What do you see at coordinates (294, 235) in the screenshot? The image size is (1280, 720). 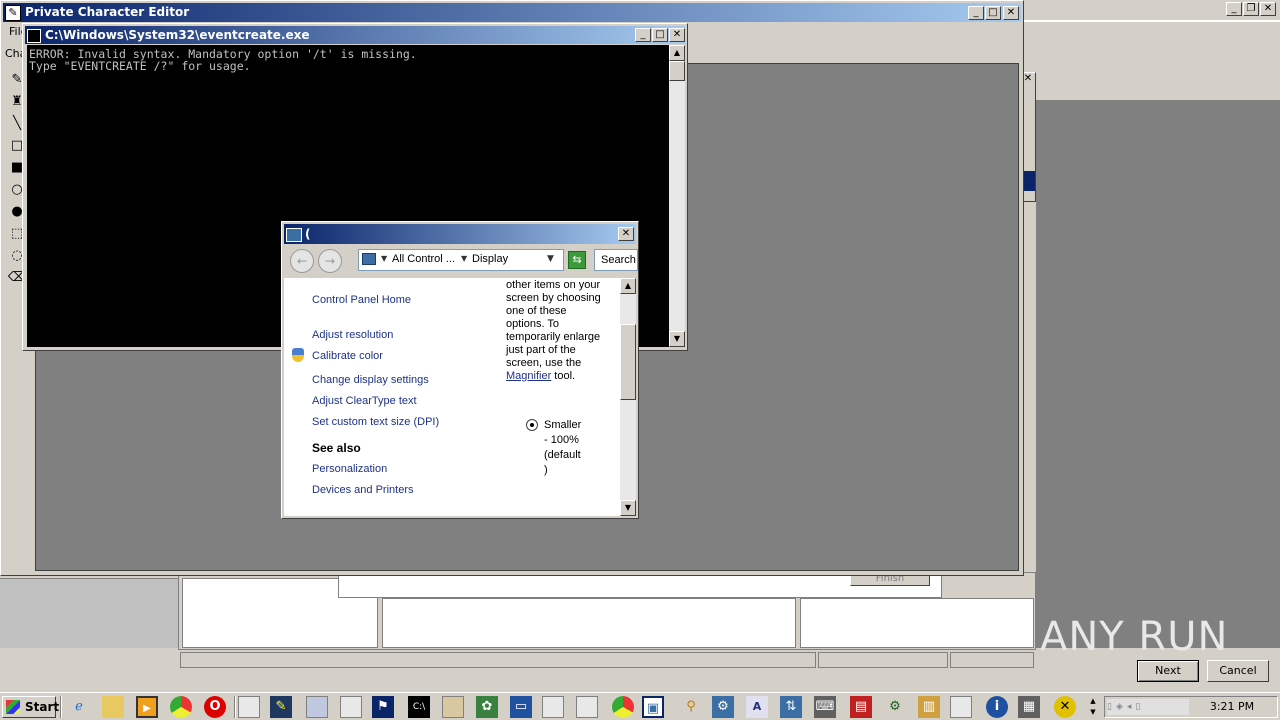 I see `display-app-icon` at bounding box center [294, 235].